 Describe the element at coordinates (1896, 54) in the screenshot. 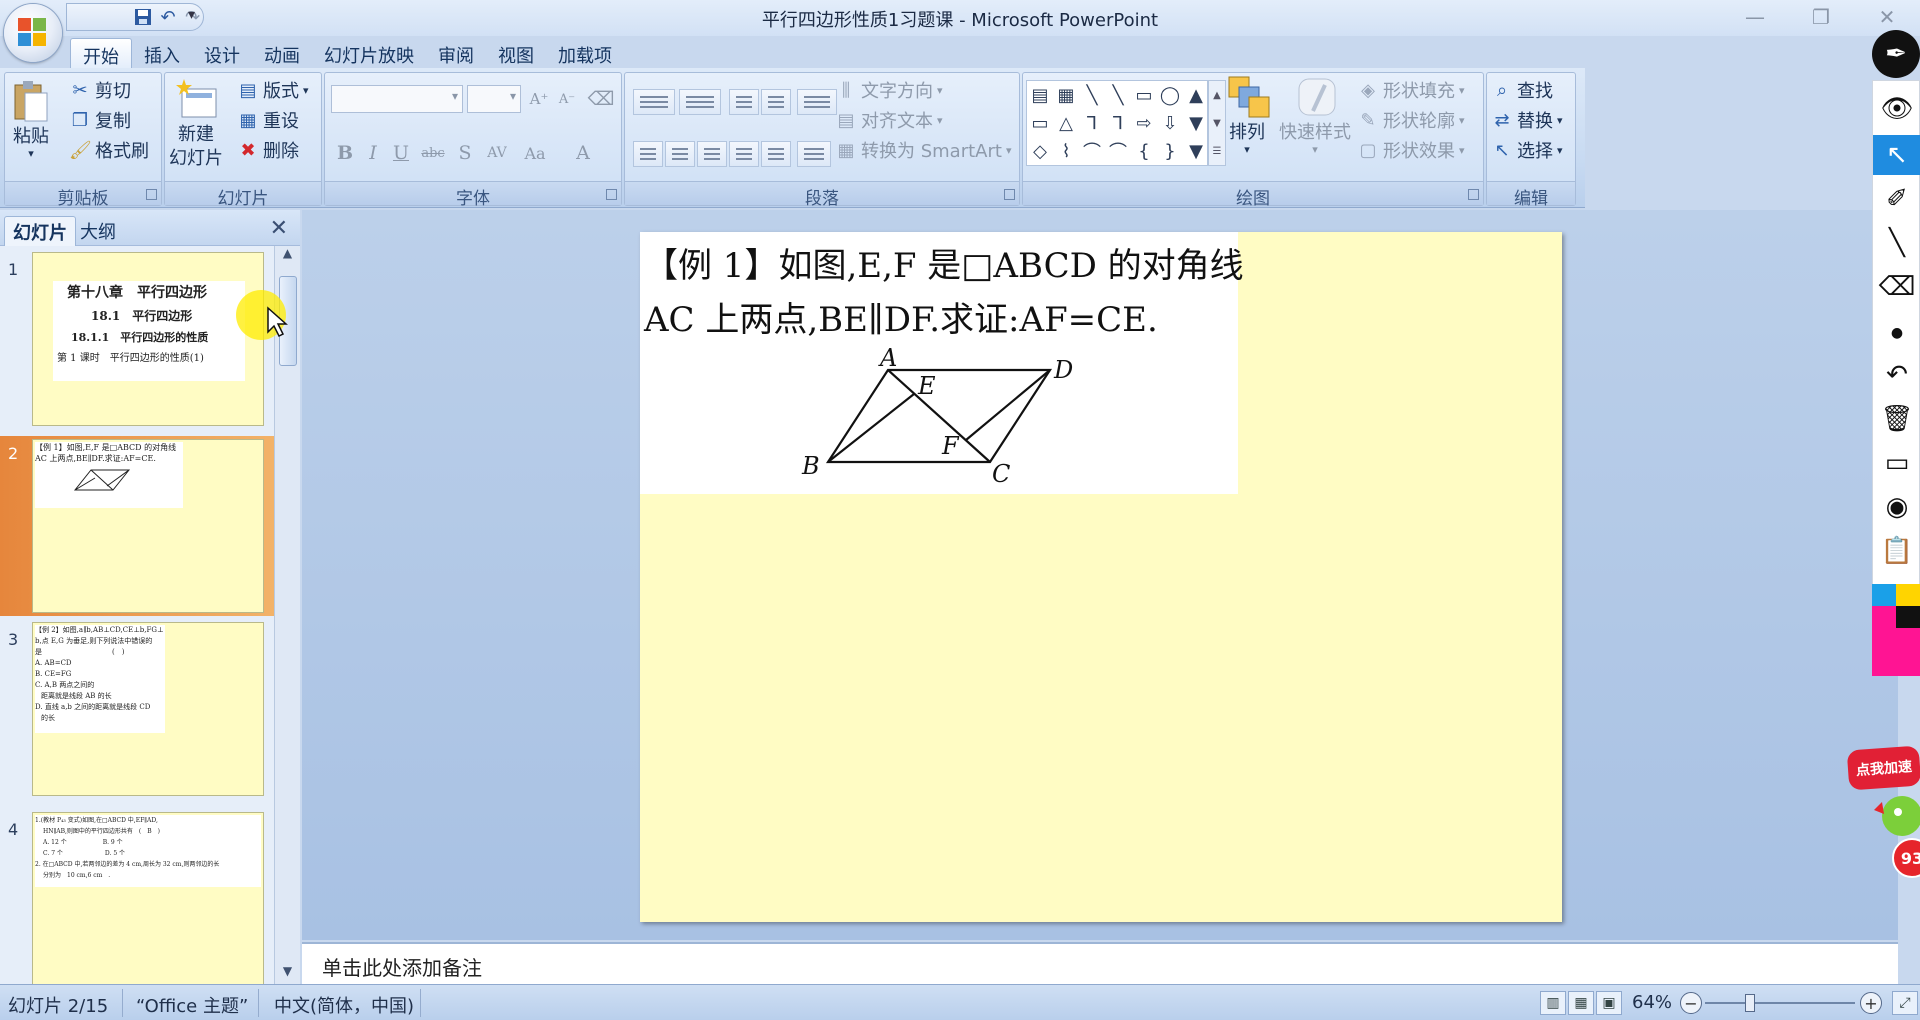

I see `pen-tool-icon: ✒` at that location.